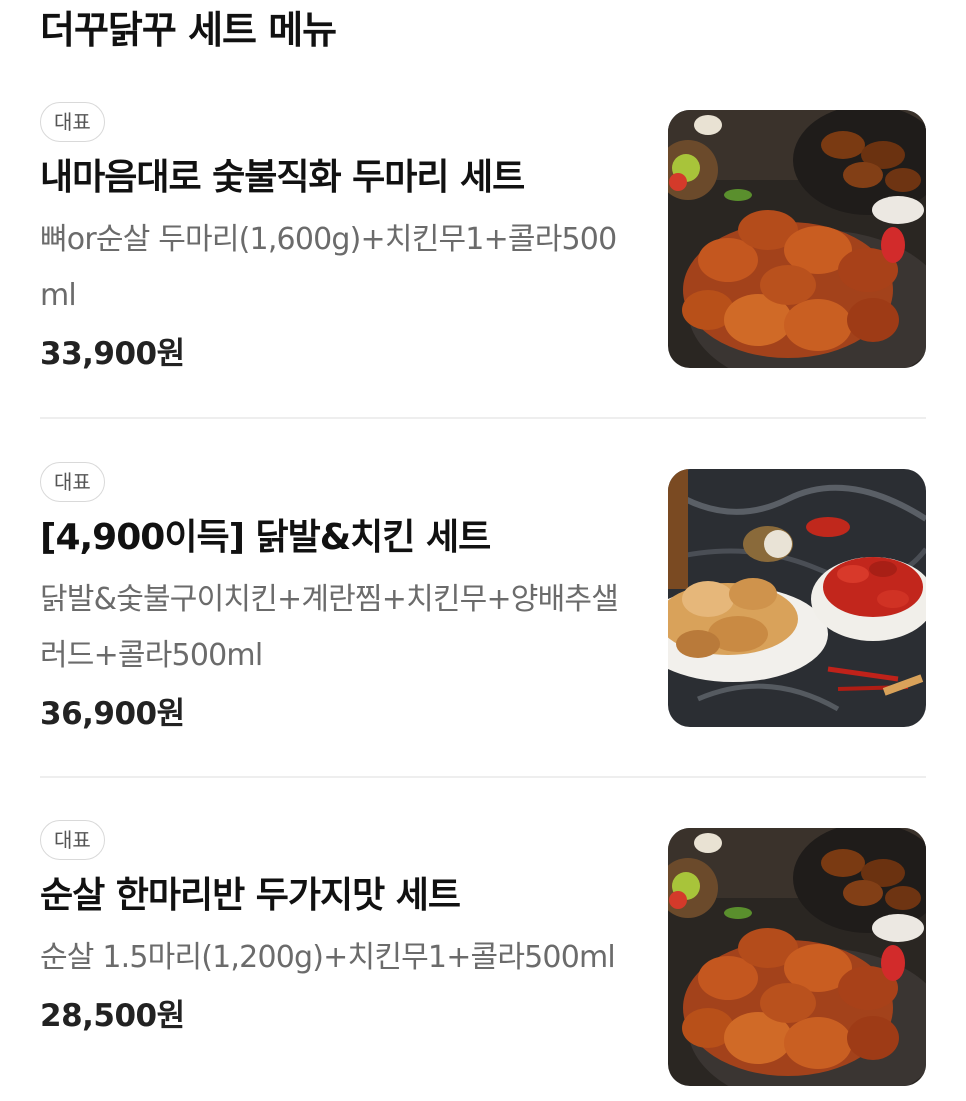 This screenshot has width=966, height=1101. What do you see at coordinates (328, 957) in the screenshot?
I see `menu-item-description: 순살 1.5마리(1,200g)+치킨무1+콜라500ml` at bounding box center [328, 957].